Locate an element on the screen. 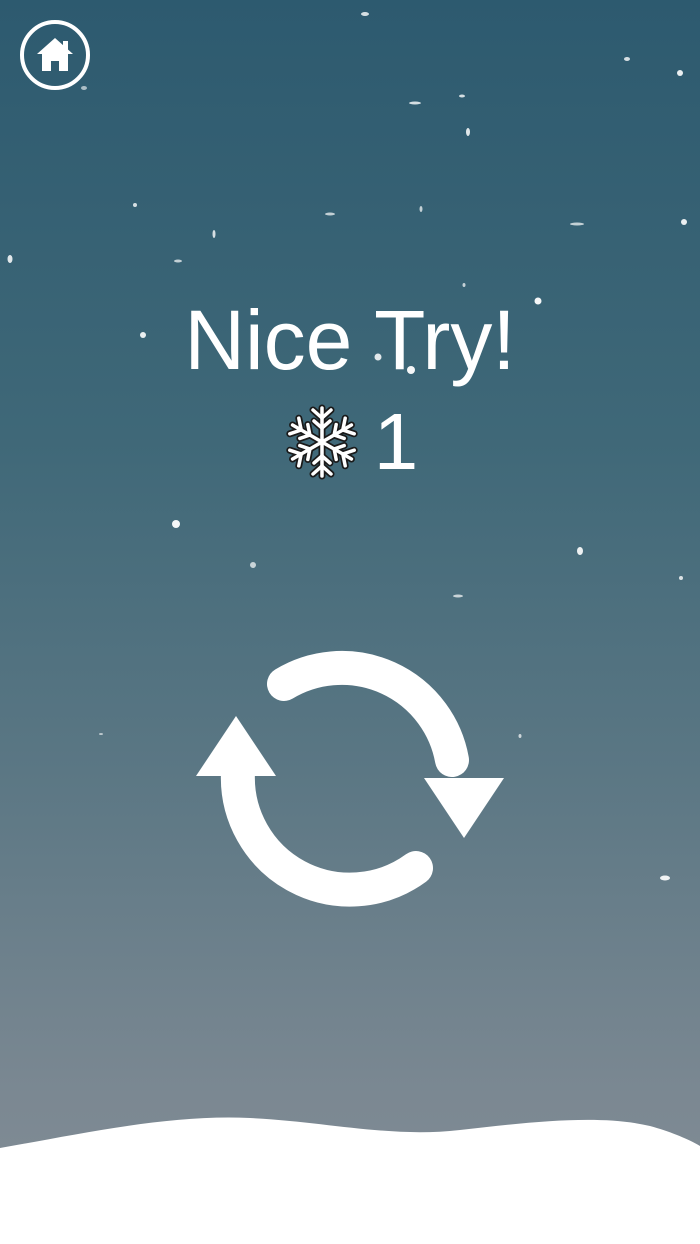  replay-button is located at coordinates (350, 780).